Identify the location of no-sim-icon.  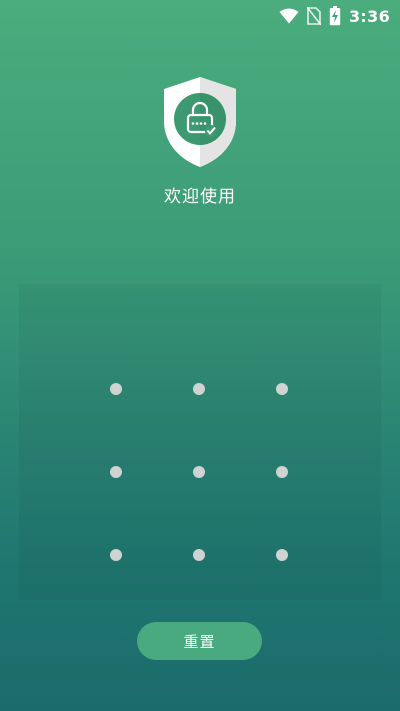
(314, 16).